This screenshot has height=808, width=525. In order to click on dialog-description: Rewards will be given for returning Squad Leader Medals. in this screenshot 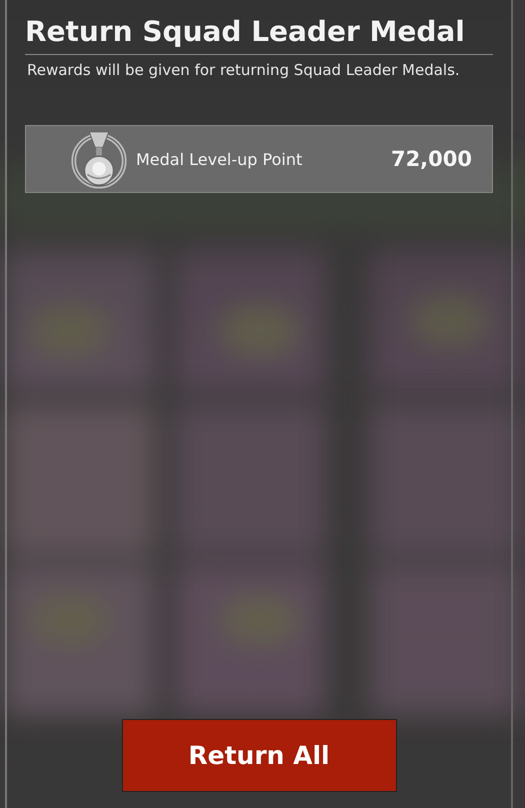, I will do `click(243, 70)`.